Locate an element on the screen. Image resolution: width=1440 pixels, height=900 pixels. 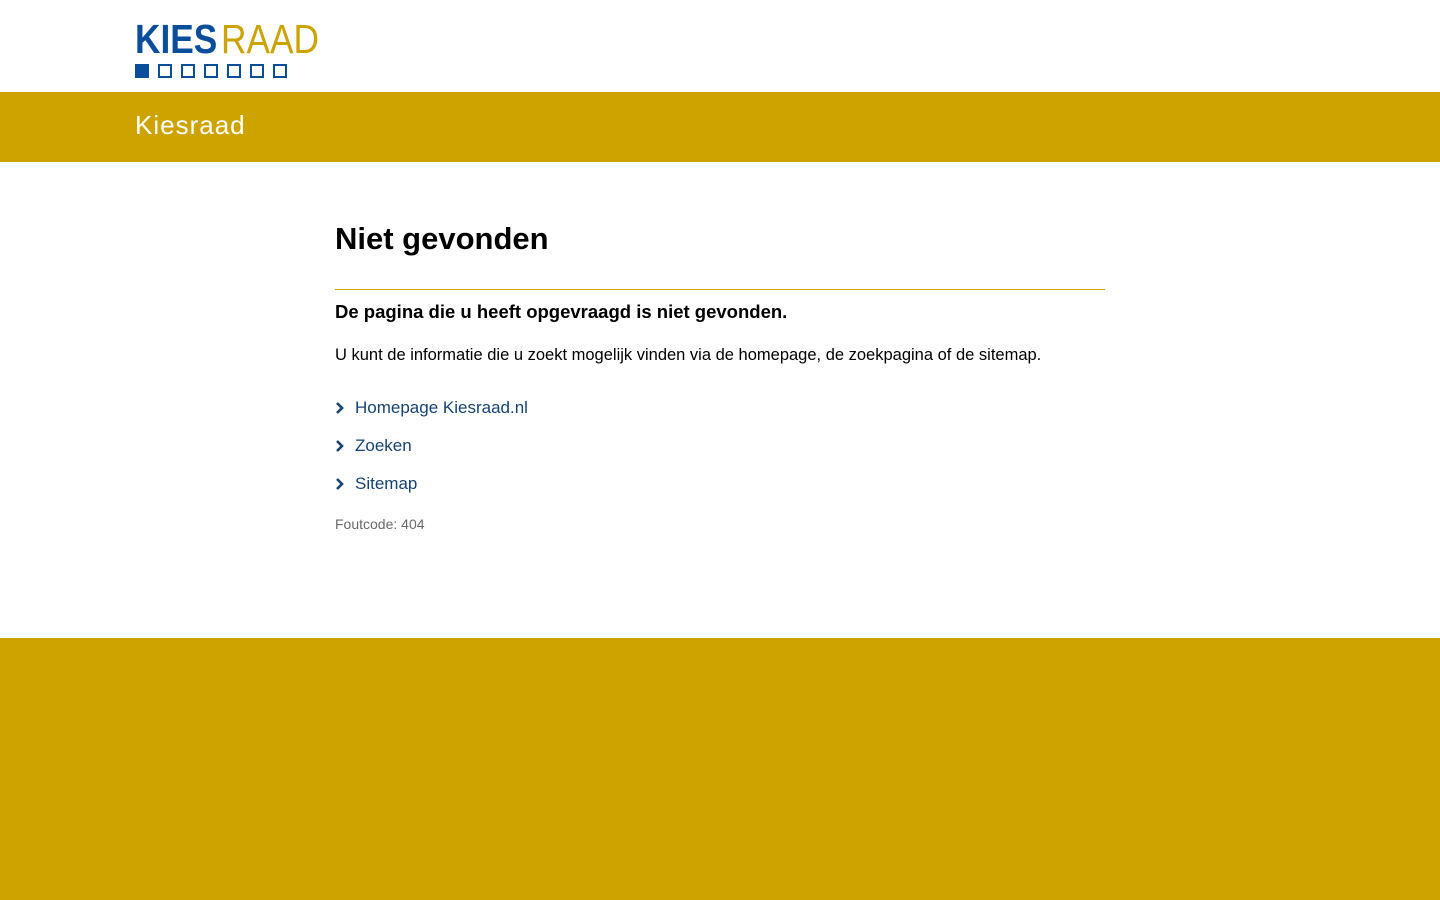
link-list: Homepage Kiesraad.nl Zoeken Sitemap is located at coordinates (720, 446).